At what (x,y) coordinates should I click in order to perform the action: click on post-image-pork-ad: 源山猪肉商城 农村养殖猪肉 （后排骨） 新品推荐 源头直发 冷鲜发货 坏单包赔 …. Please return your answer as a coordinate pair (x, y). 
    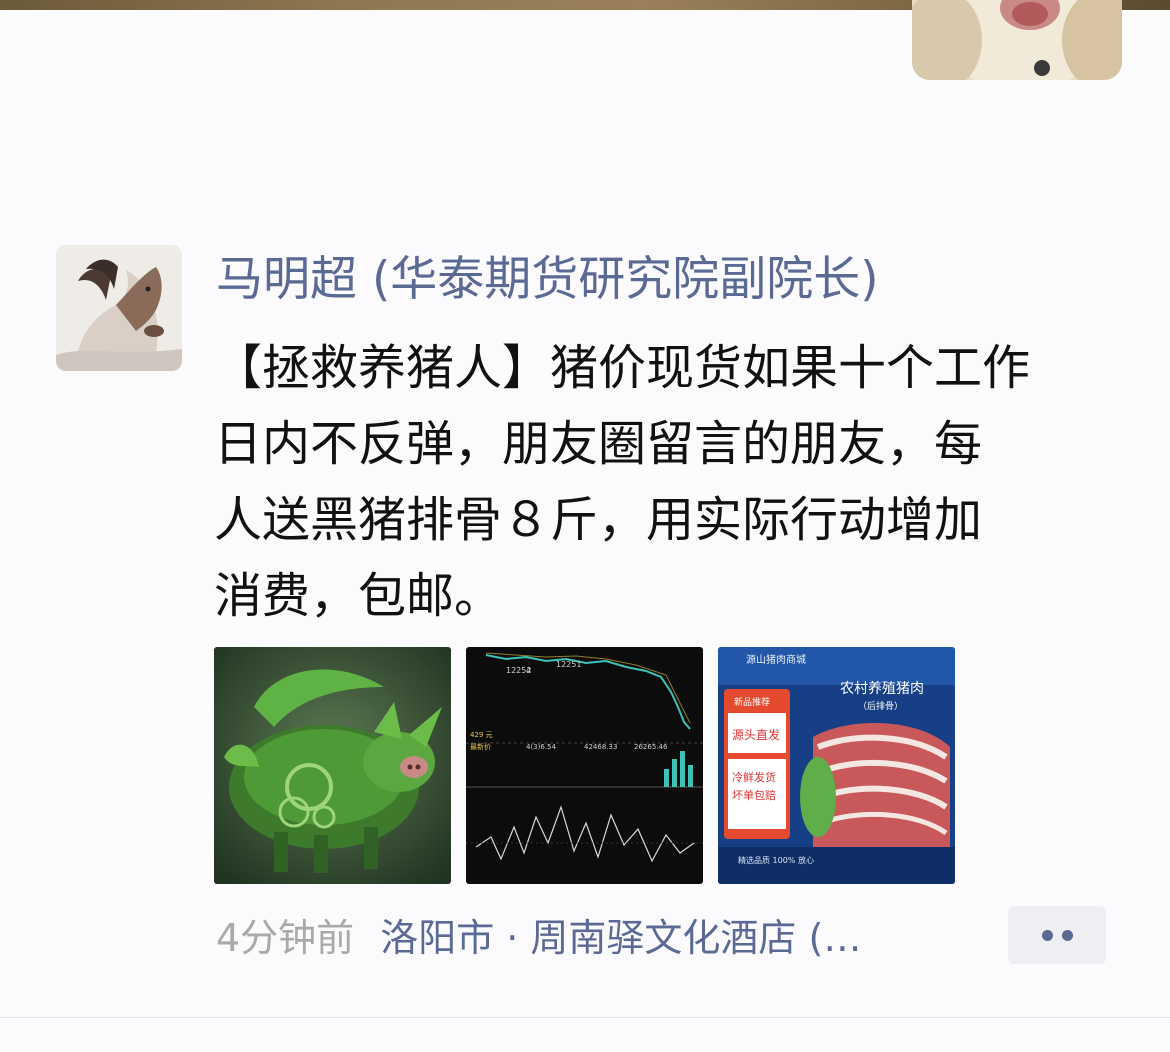
    Looking at the image, I should click on (836, 765).